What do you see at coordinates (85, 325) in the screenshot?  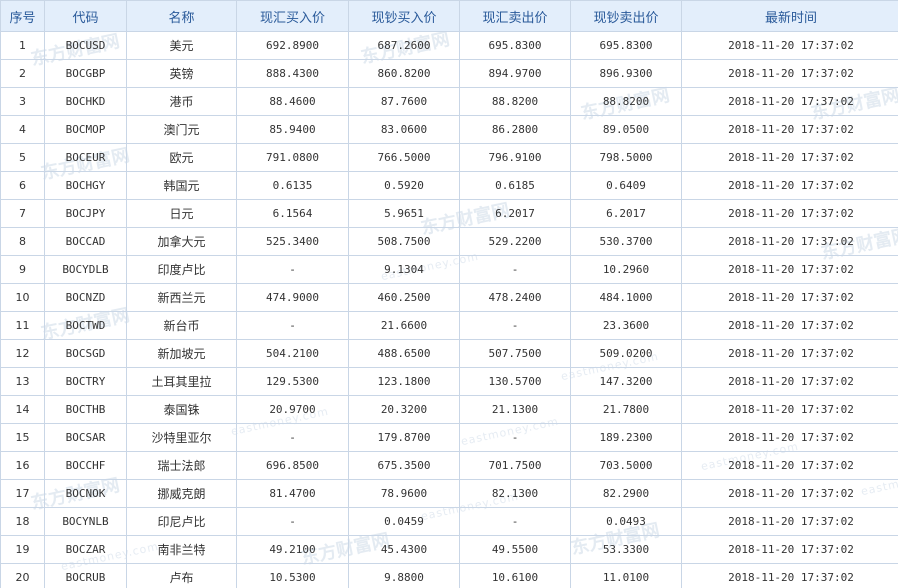 I see `cell-code: BOCTWD` at bounding box center [85, 325].